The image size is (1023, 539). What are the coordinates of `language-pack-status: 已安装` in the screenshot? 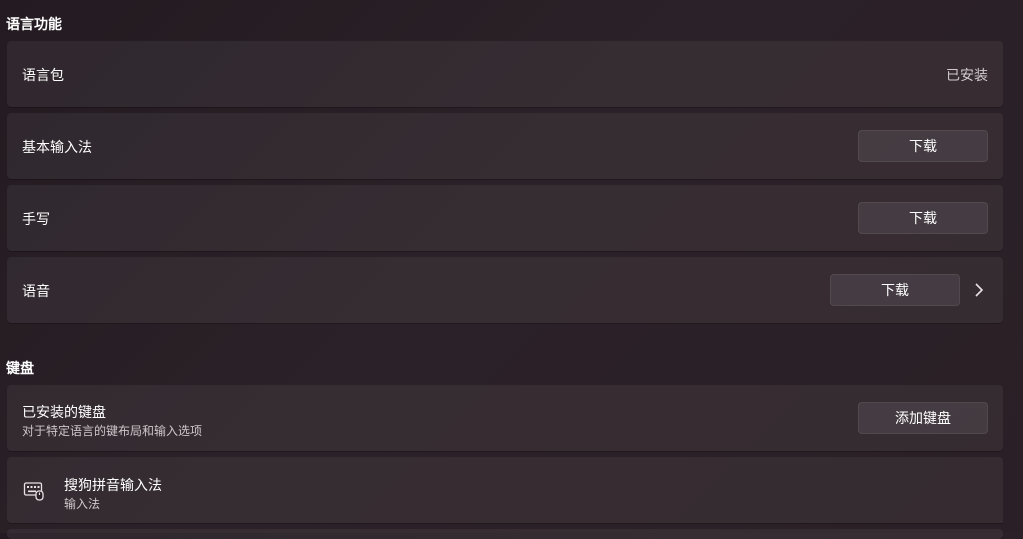 It's located at (967, 76).